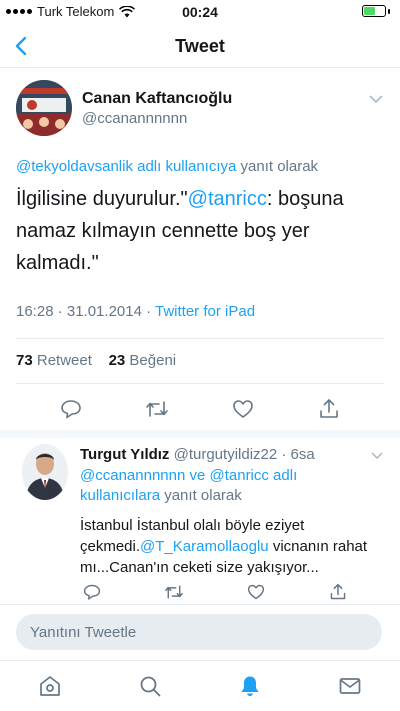 The image size is (400, 711). I want to click on reply-author-line: Turgut Yıldız @turgutyildiz22 · 6sa, so click(222, 454).